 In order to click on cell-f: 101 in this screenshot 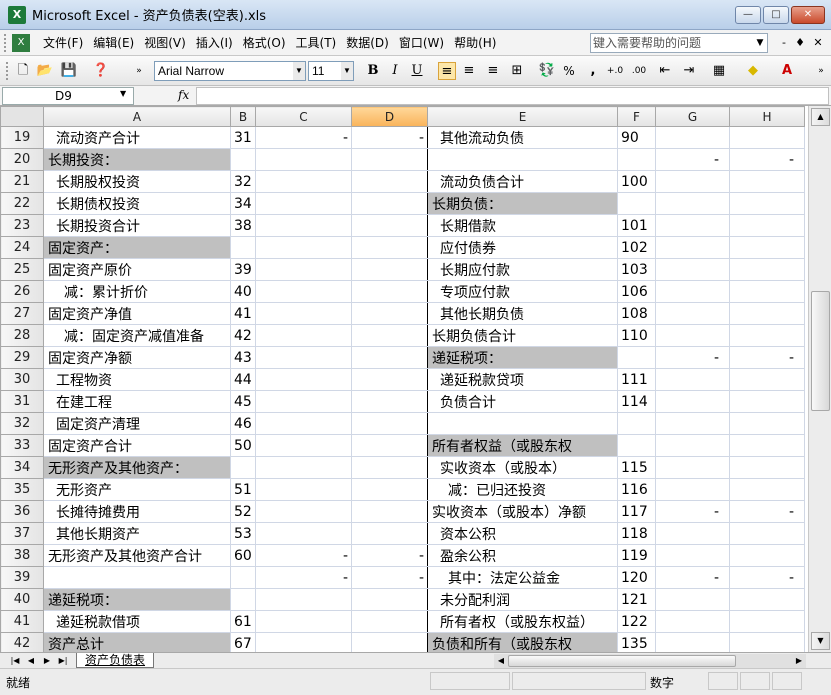, I will do `click(636, 225)`.